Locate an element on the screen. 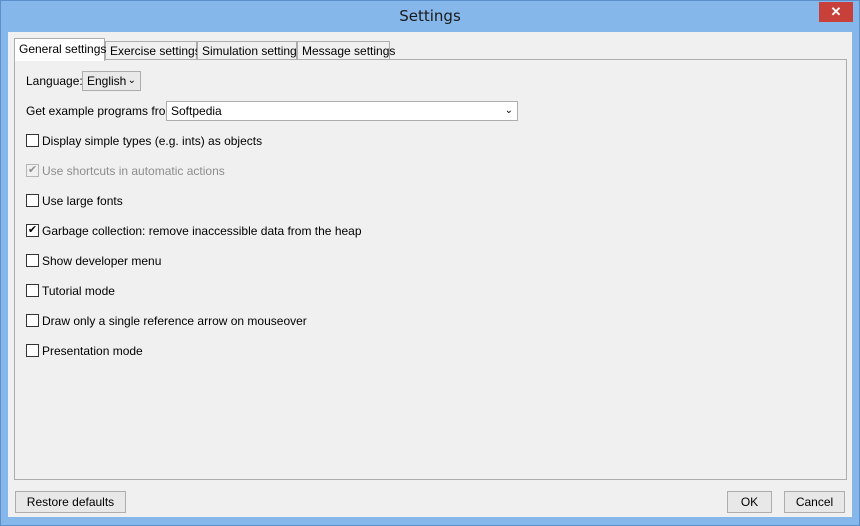 This screenshot has width=860, height=526. tab-message-settings: Message settings is located at coordinates (346, 50).